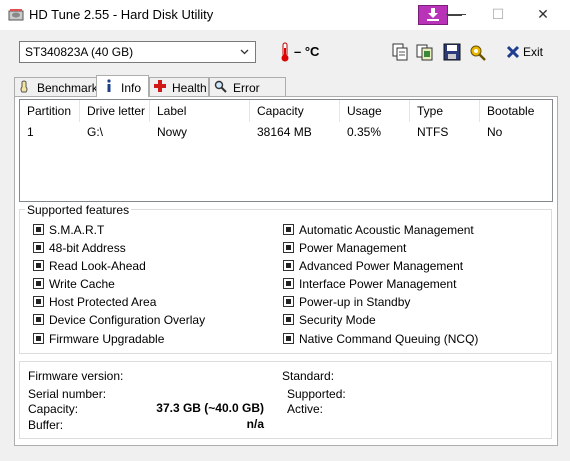  I want to click on feature-label: Firmware Upgradable, so click(107, 339).